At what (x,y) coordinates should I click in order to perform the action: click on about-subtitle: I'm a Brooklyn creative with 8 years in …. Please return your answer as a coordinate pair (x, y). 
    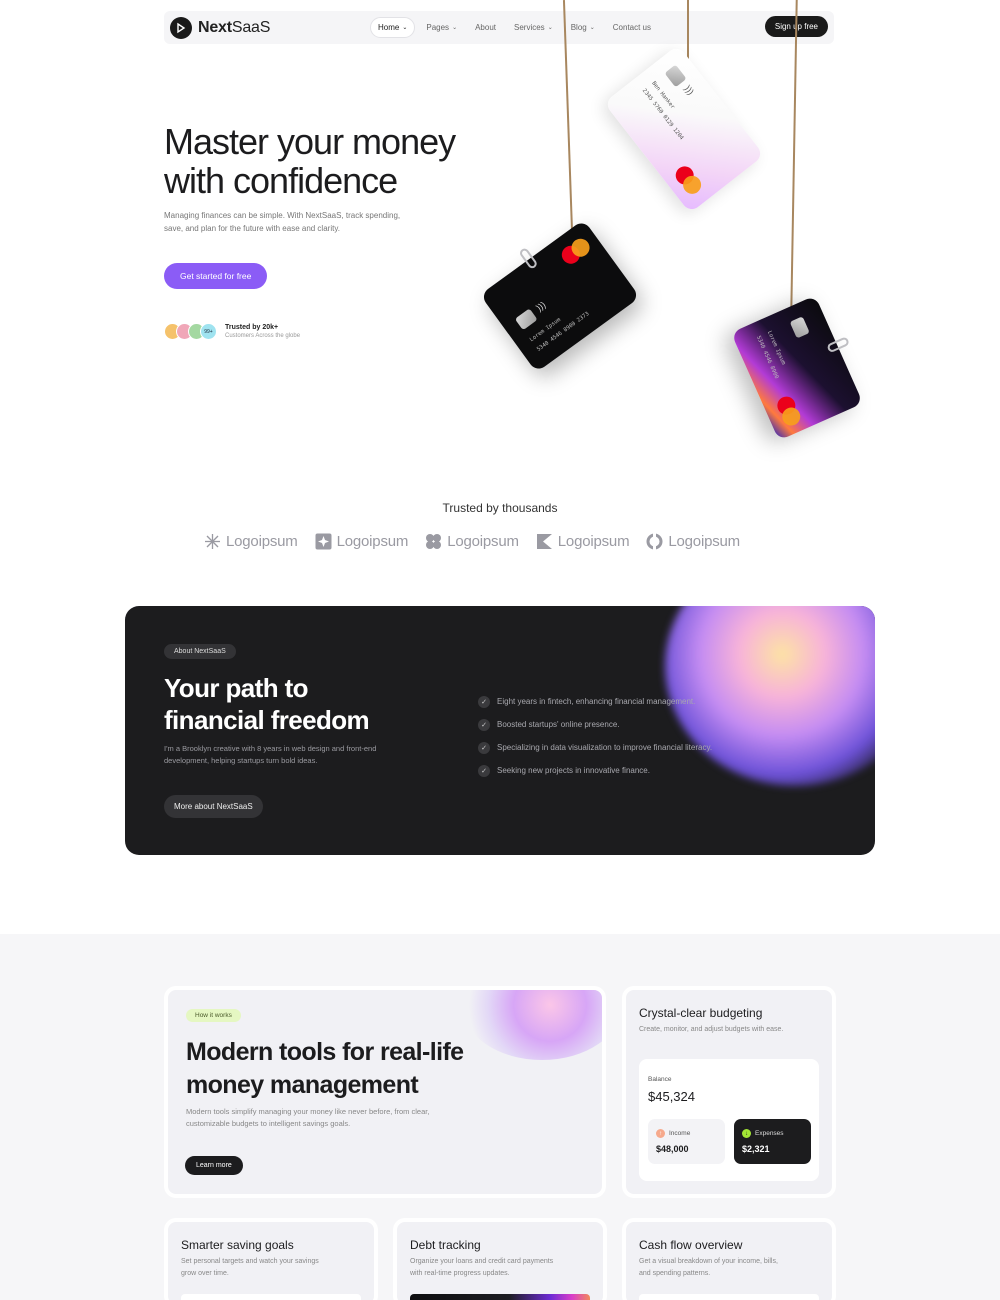
    Looking at the image, I should click on (270, 754).